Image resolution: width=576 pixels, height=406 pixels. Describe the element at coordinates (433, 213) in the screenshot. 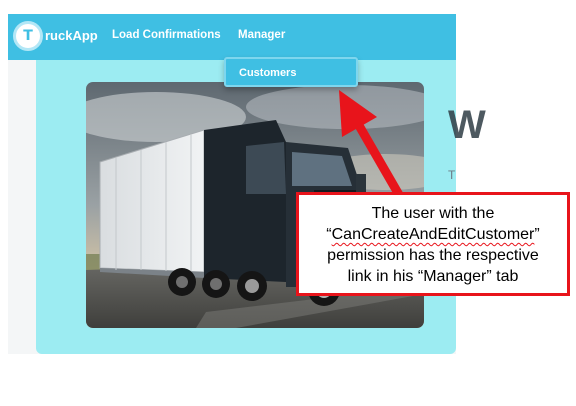

I see `annotation-line-1: The user with the` at that location.